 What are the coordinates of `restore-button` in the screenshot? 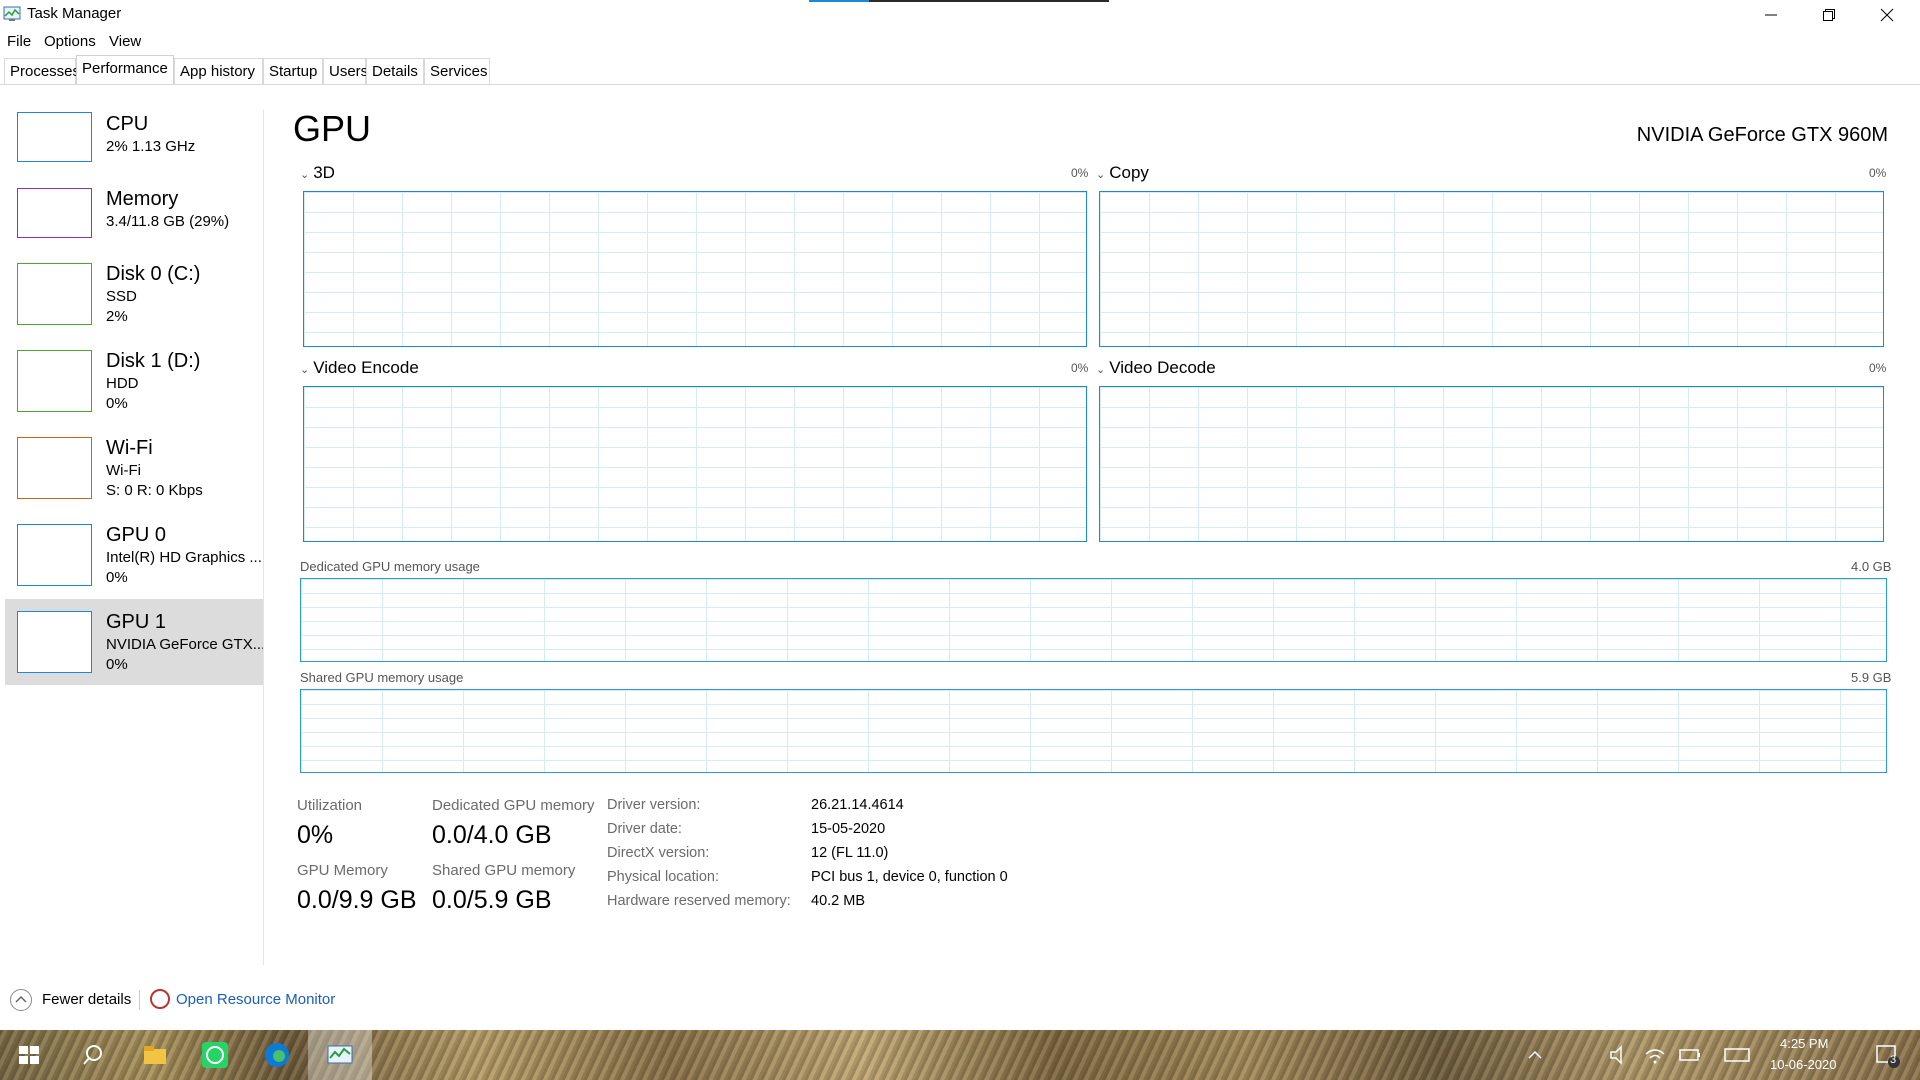 It's located at (1829, 15).